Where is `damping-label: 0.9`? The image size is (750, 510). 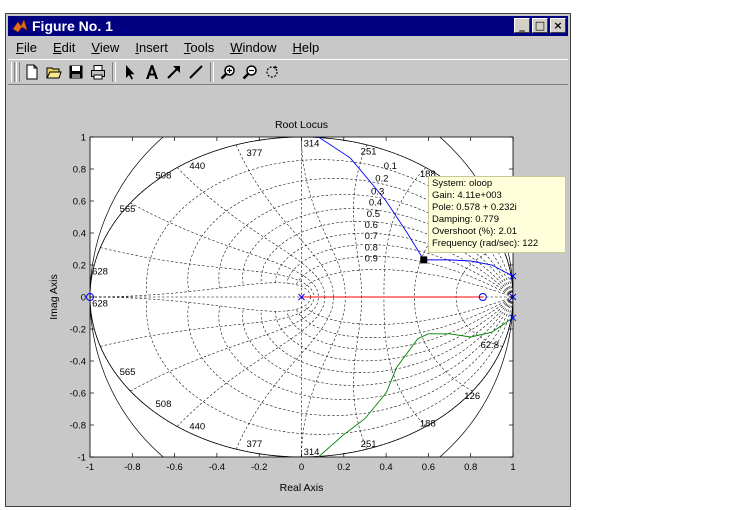 damping-label: 0.9 is located at coordinates (371, 259).